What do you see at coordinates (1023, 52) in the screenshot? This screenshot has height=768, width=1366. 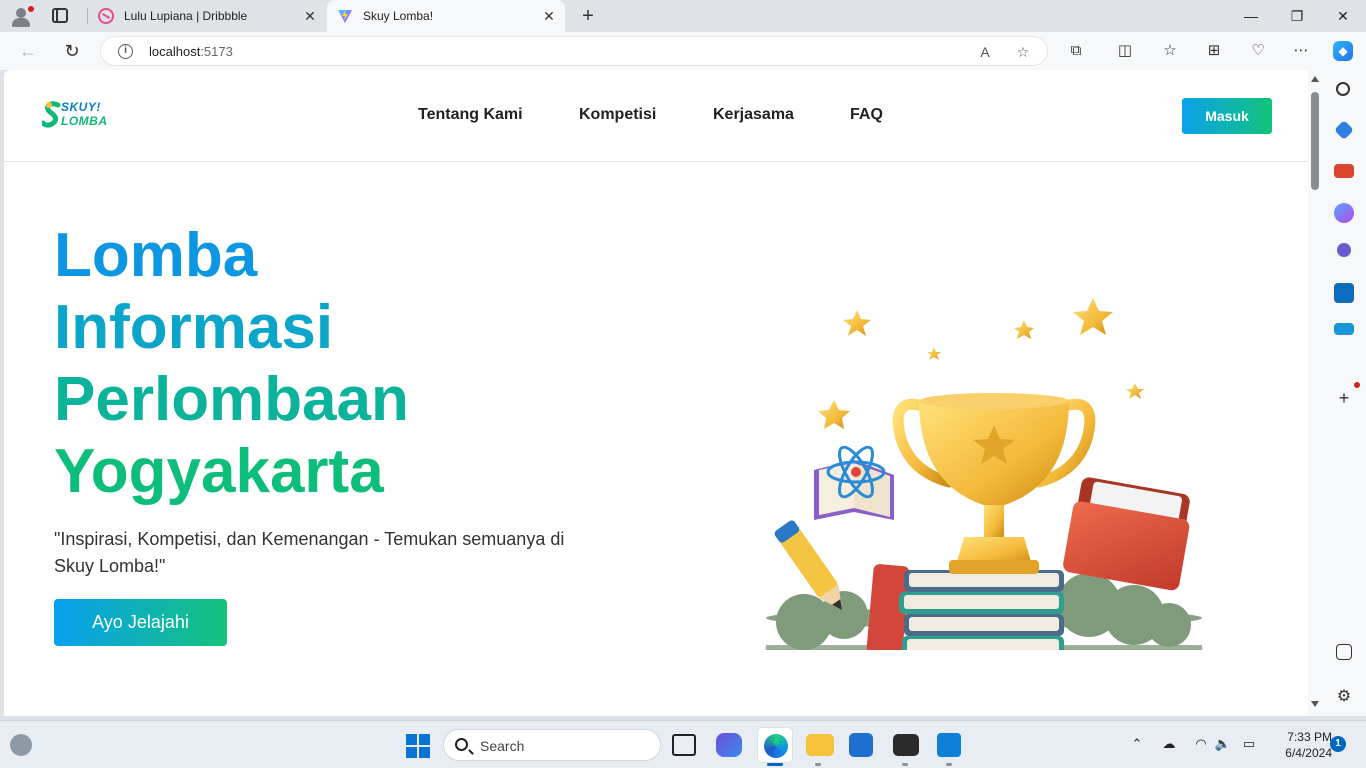 I see `favorite-star-icon: ☆` at bounding box center [1023, 52].